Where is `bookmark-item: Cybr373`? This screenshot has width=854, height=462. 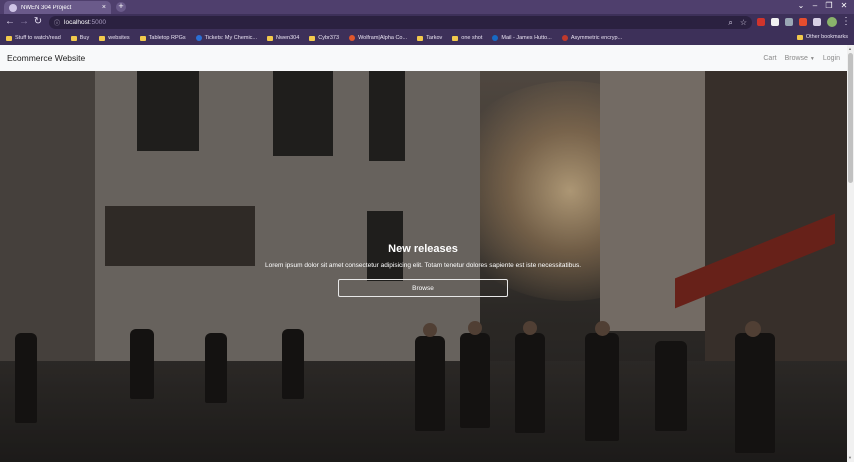 bookmark-item: Cybr373 is located at coordinates (324, 38).